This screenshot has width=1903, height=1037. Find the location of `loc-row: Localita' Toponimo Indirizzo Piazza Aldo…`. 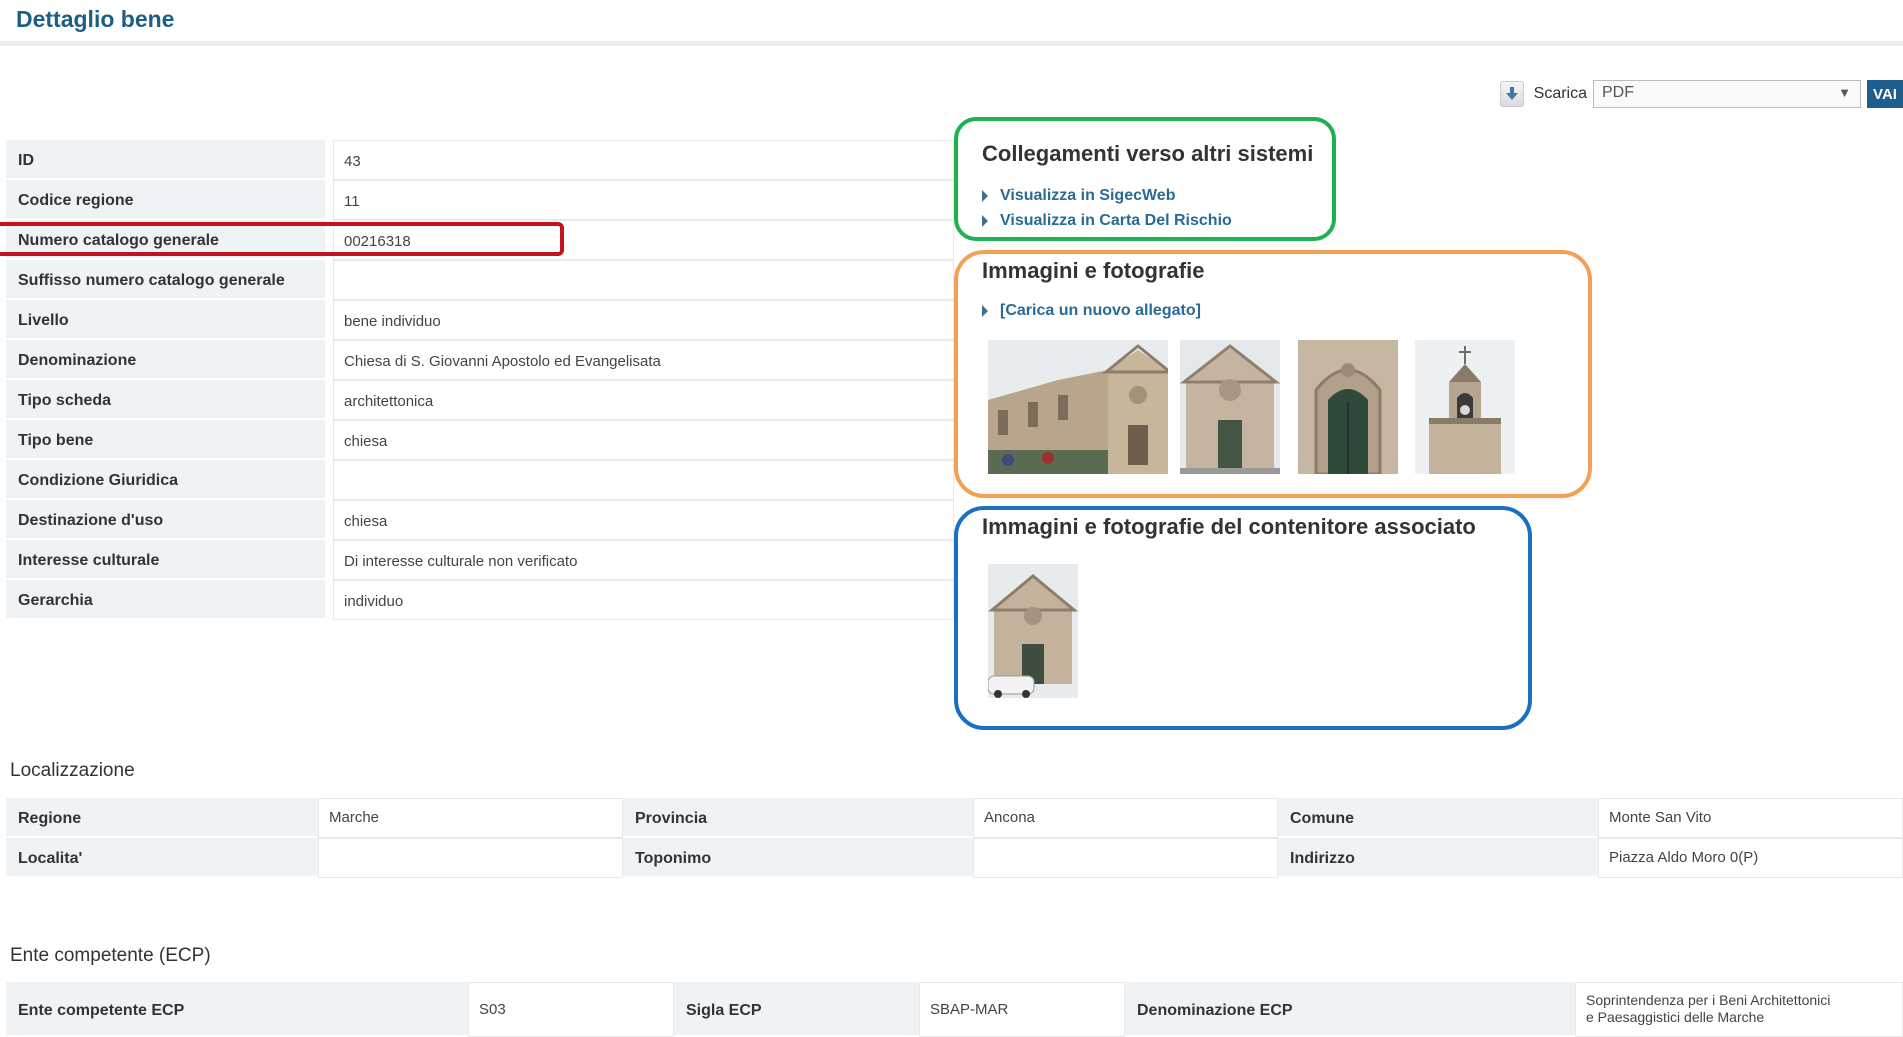

loc-row: Localita' Toponimo Indirizzo Piazza Aldo… is located at coordinates (954, 858).